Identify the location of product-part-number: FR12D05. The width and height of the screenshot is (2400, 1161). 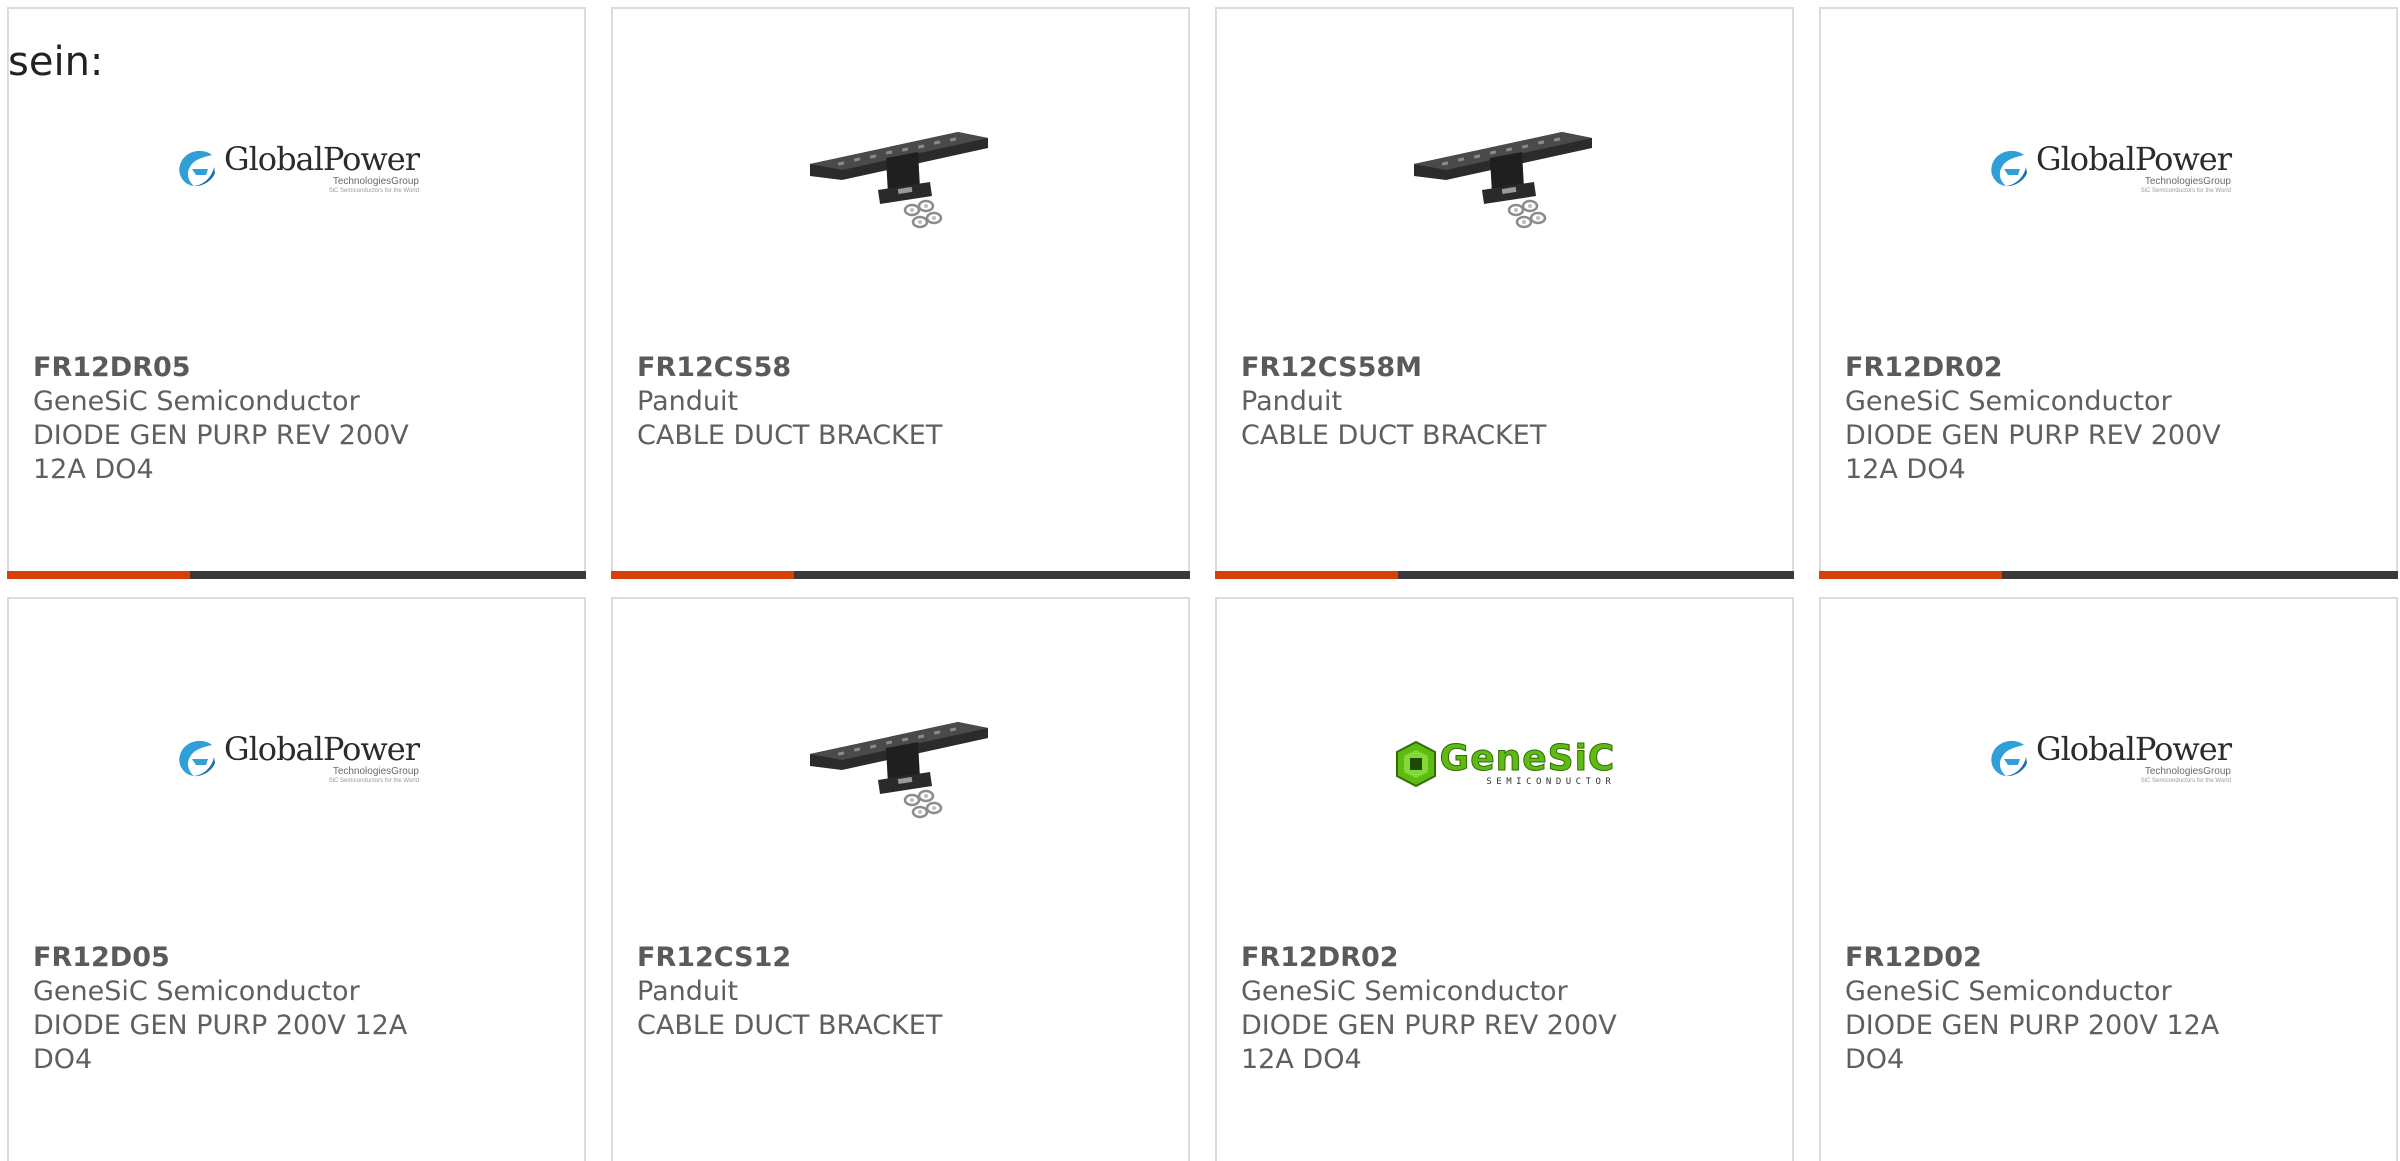
(243, 958).